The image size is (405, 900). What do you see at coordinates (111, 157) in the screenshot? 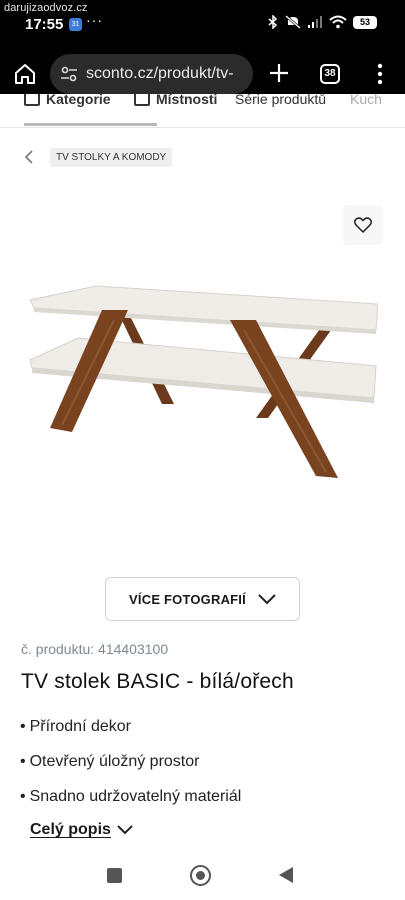
I see `breadcrumb: TV STOLKY A KOMODY` at bounding box center [111, 157].